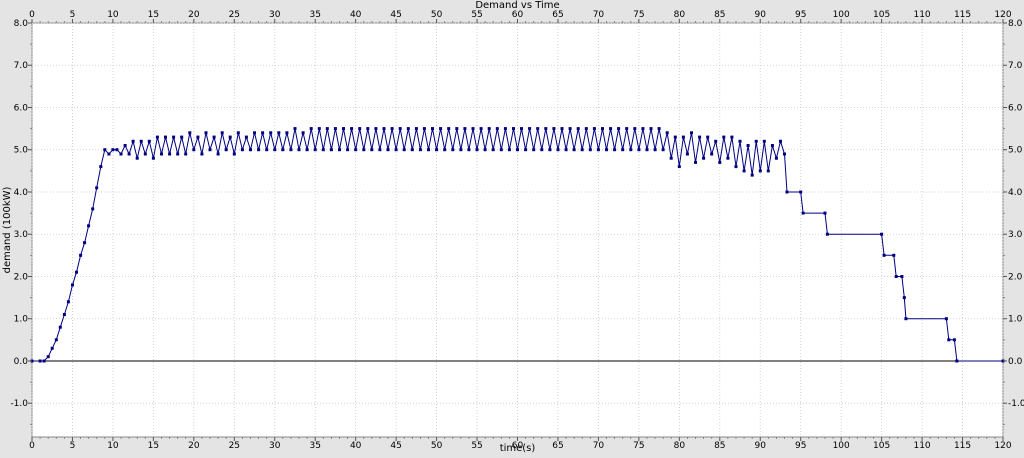 The height and width of the screenshot is (458, 1024). What do you see at coordinates (517, 5) in the screenshot?
I see `chart-title: Demand vs Time` at bounding box center [517, 5].